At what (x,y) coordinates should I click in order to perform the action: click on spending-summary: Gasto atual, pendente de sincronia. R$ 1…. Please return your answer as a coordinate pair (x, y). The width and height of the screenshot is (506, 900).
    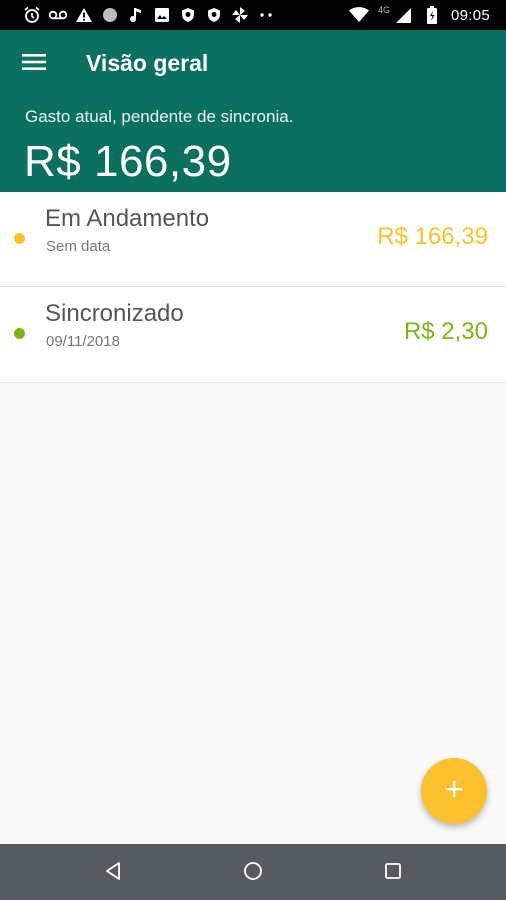
    Looking at the image, I should click on (253, 144).